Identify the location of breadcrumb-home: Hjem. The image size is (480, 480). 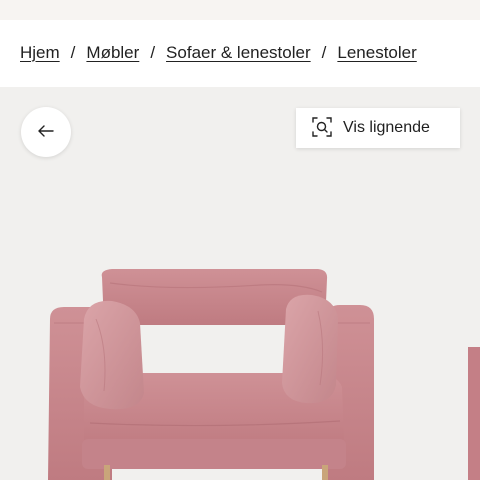
(40, 53).